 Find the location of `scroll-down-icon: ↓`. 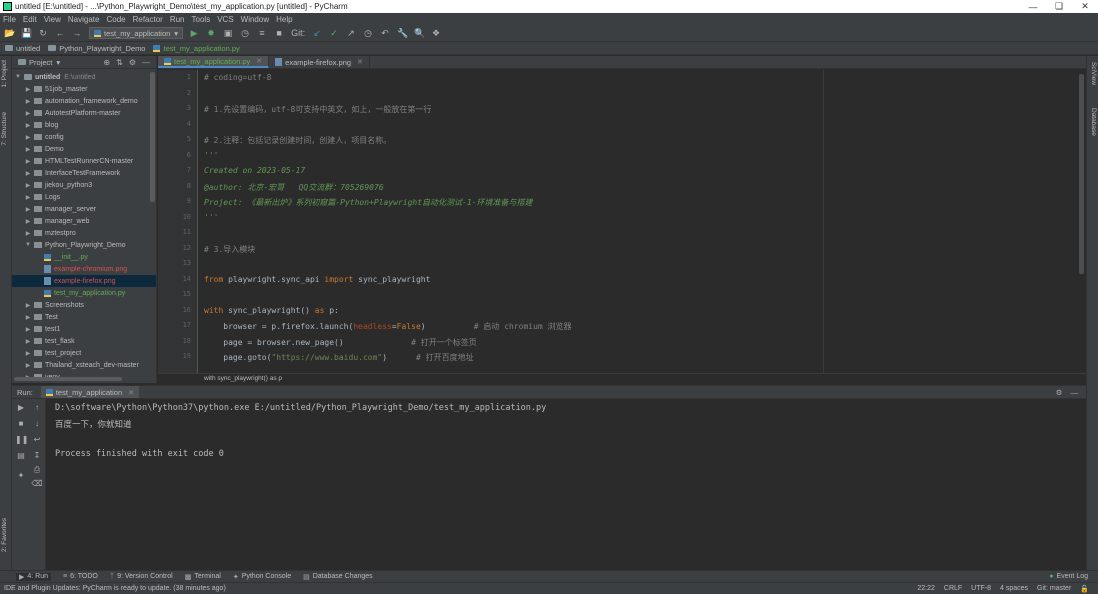

scroll-down-icon: ↓ is located at coordinates (37, 423).